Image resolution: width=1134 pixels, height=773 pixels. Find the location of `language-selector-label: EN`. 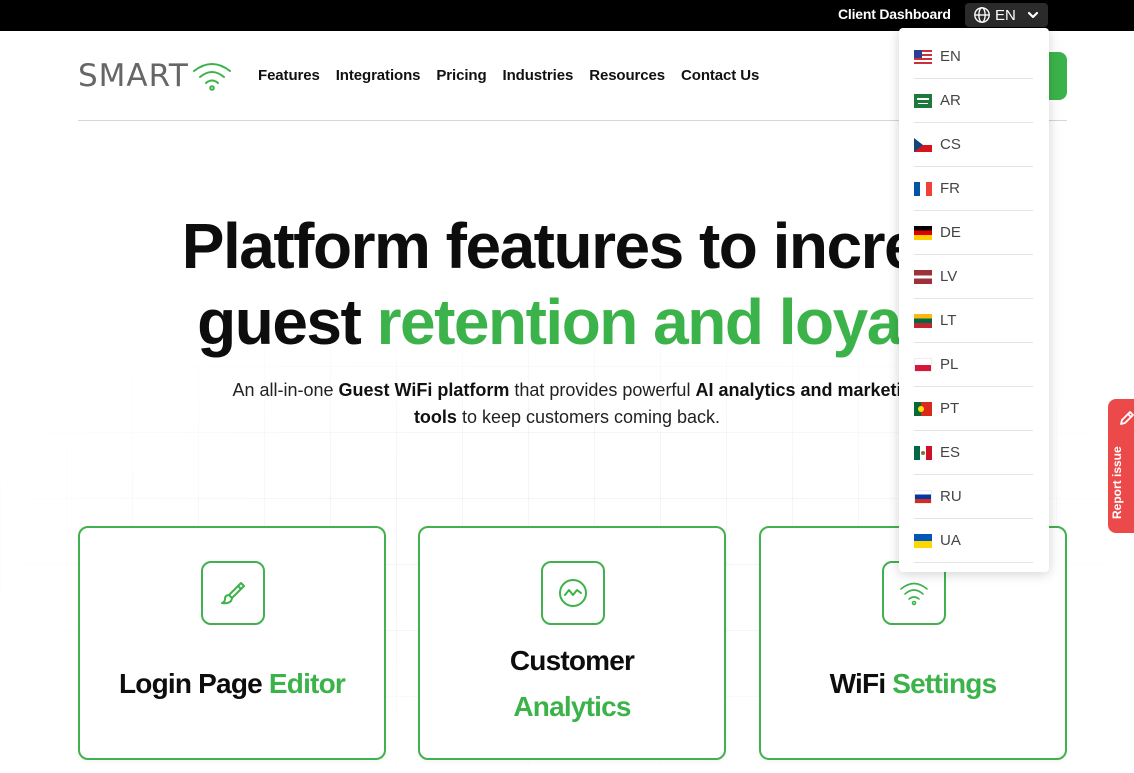

language-selector-label: EN is located at coordinates (1005, 15).